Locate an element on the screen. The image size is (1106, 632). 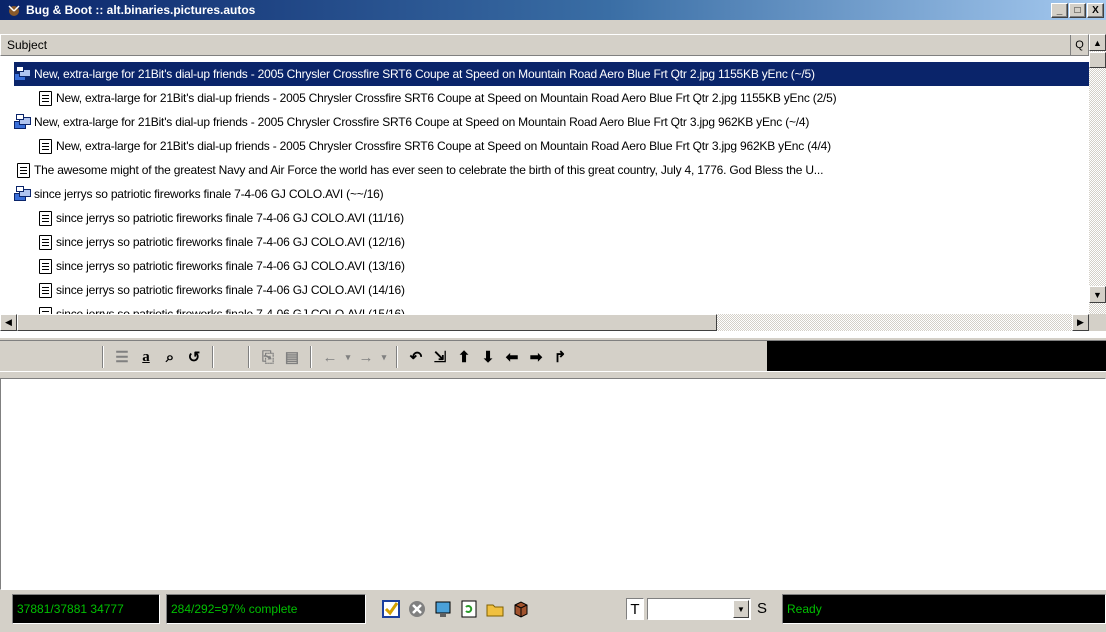
vertical-scrollbar: ▲ ▼ is located at coordinates (1097, 177).